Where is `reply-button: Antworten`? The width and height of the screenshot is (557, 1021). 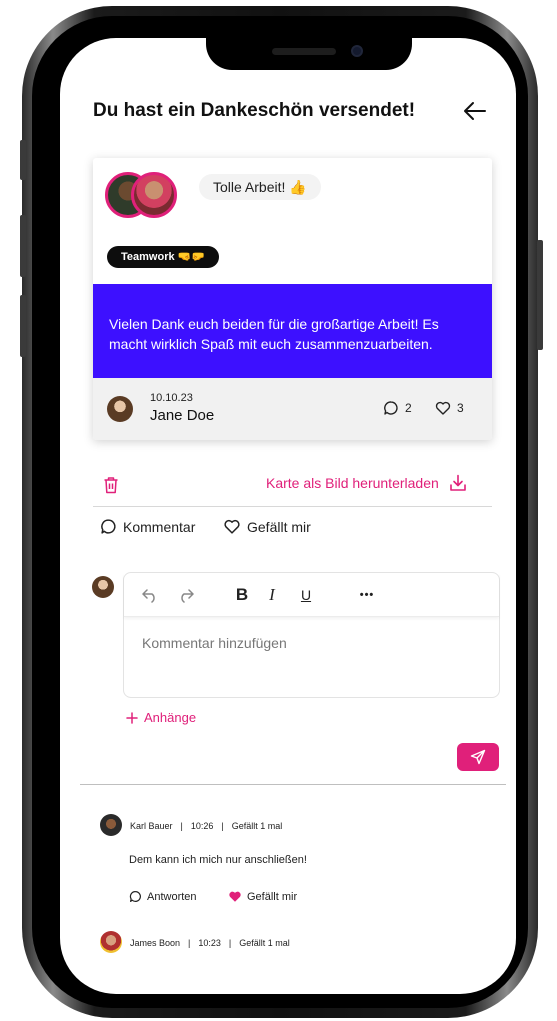
reply-button: Antworten is located at coordinates (163, 896).